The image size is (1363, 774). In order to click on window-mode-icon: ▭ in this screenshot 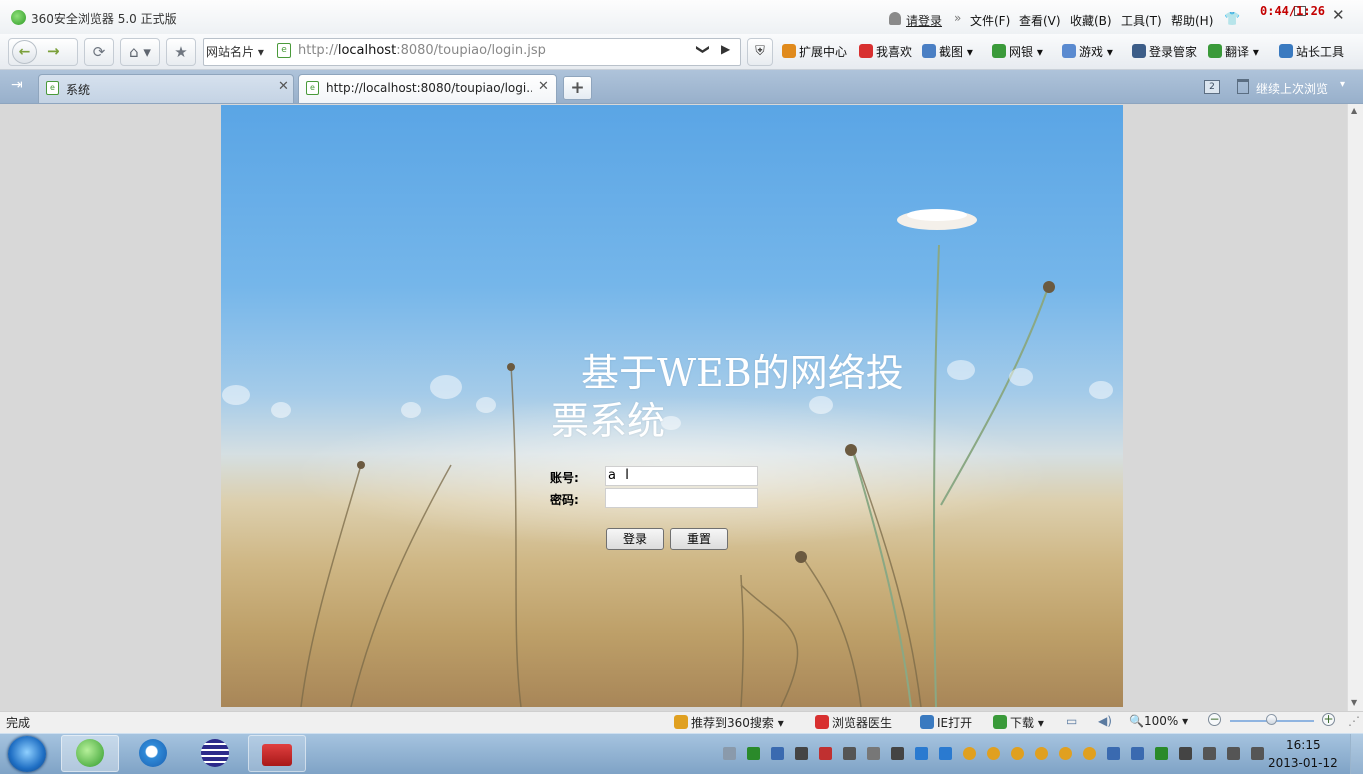, I will do `click(1071, 721)`.